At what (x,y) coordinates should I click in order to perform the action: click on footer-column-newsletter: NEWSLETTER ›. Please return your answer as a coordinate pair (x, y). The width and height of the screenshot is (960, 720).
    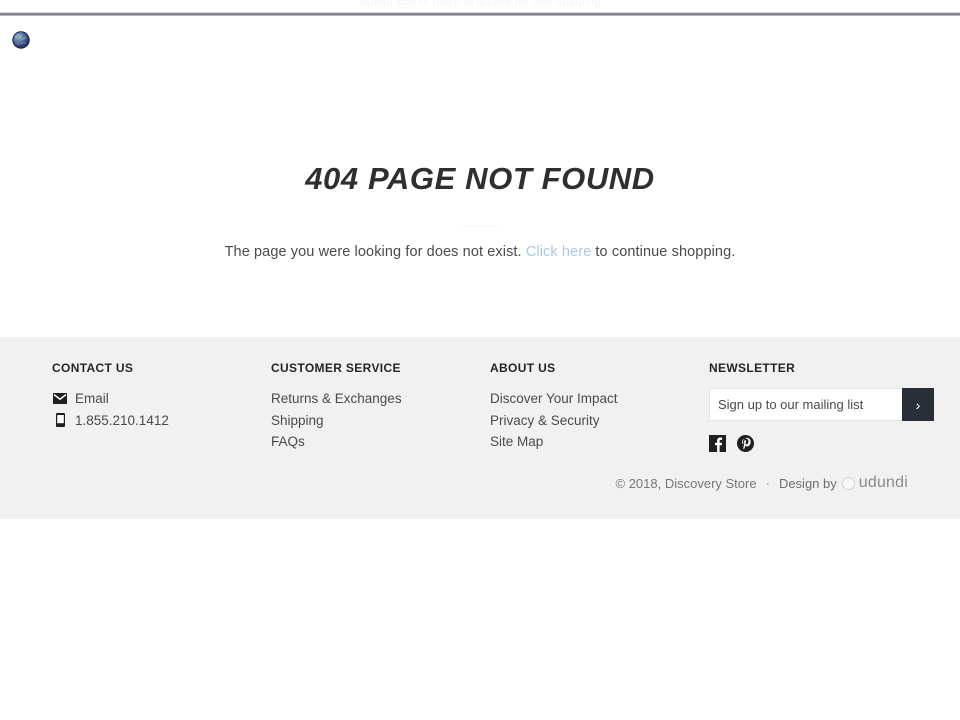
    Looking at the image, I should click on (821, 406).